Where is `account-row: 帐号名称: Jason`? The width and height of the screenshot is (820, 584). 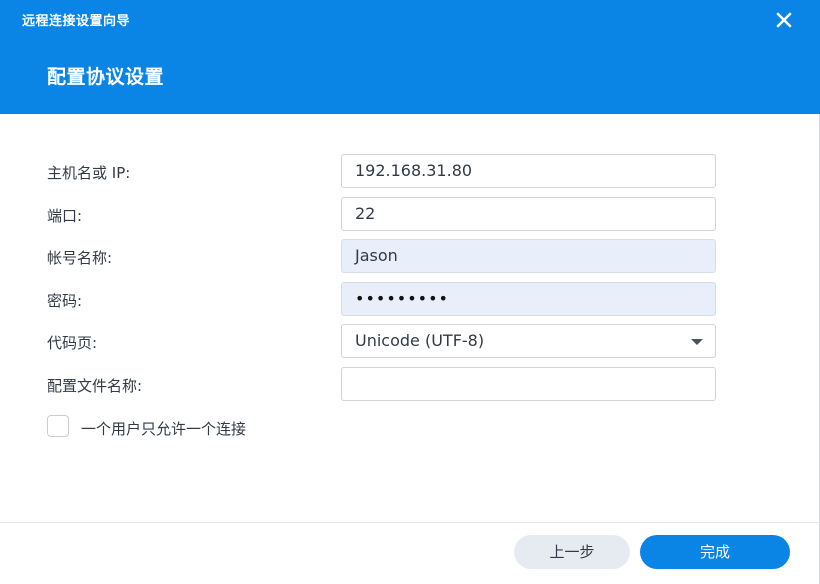
account-row: 帐号名称: Jason is located at coordinates (410, 256).